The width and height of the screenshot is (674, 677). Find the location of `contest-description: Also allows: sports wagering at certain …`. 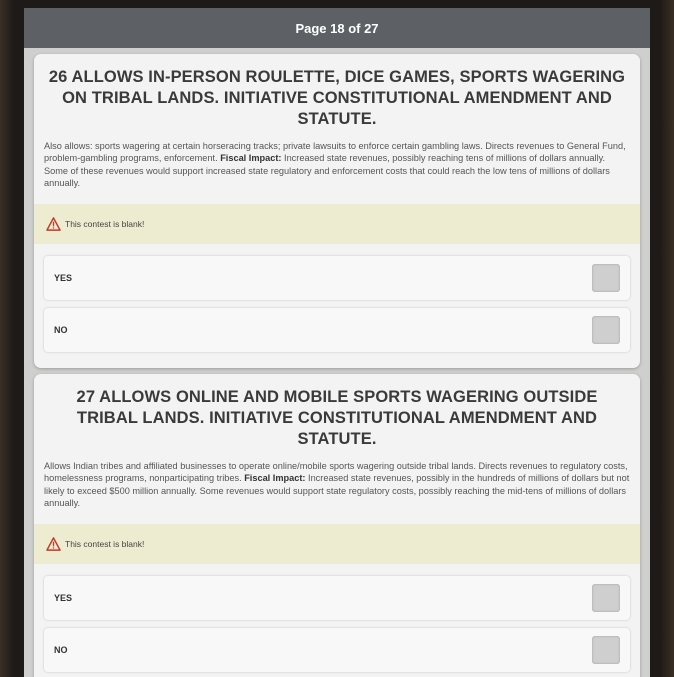

contest-description: Also allows: sports wagering at certain … is located at coordinates (335, 165).